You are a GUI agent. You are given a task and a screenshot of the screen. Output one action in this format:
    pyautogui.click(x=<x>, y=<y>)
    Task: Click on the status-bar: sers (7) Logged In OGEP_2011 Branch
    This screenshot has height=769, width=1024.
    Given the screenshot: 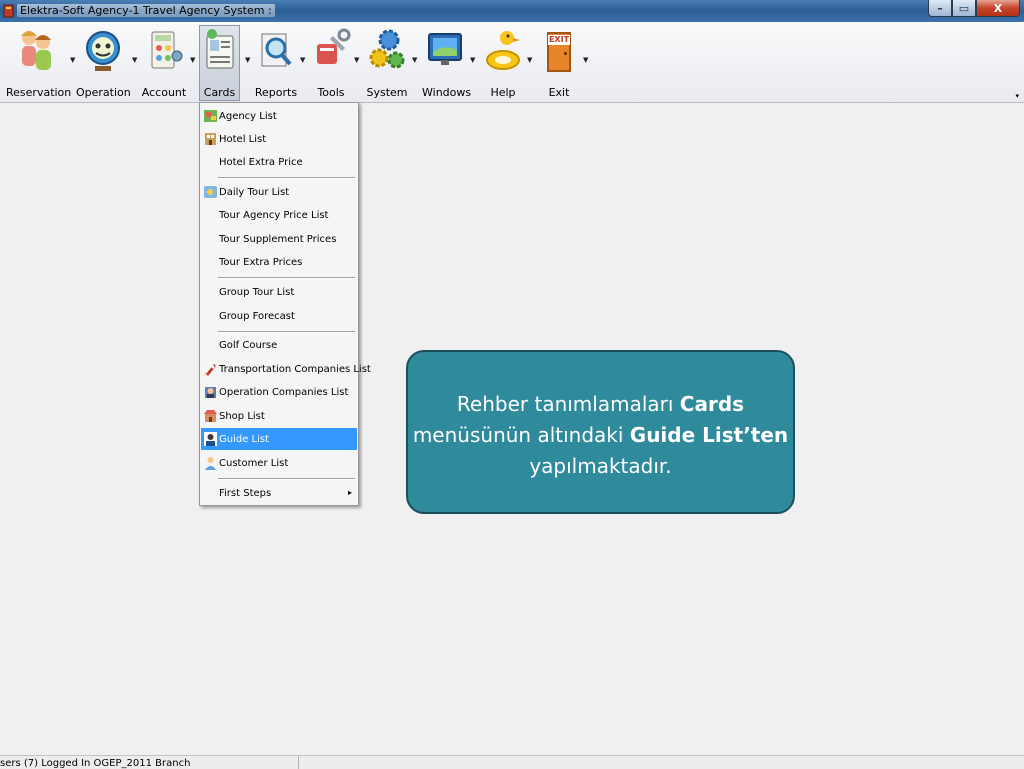 What is the action you would take?
    pyautogui.click(x=512, y=762)
    